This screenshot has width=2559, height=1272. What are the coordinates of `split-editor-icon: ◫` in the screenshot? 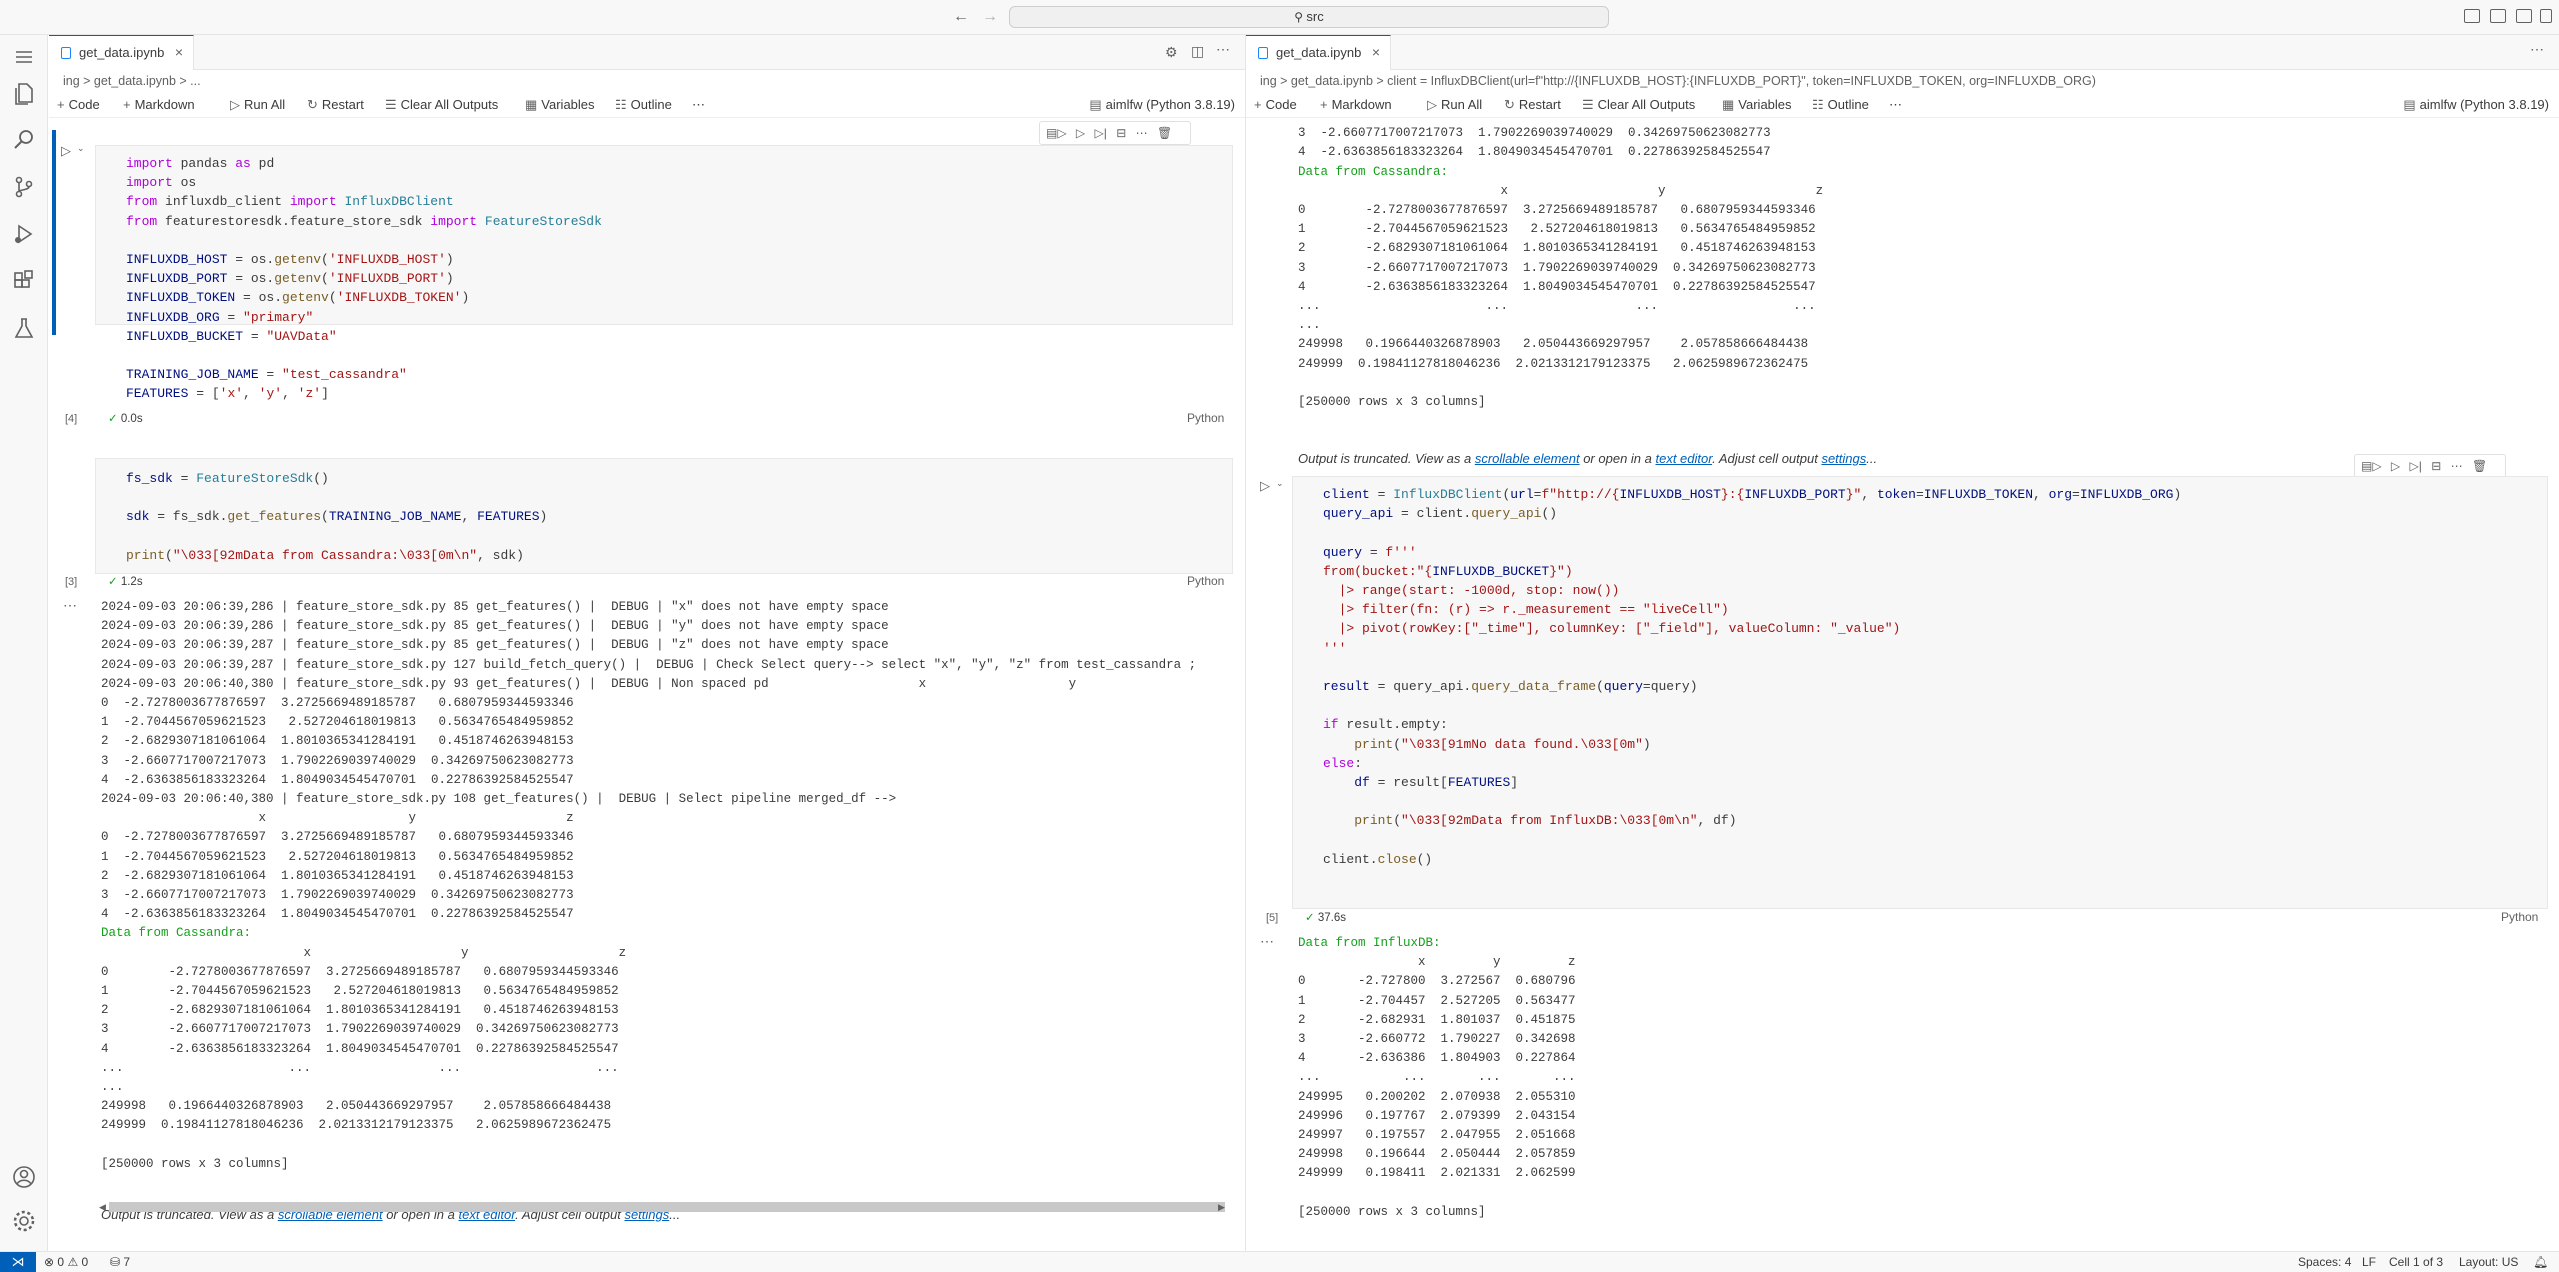 It's located at (1197, 51).